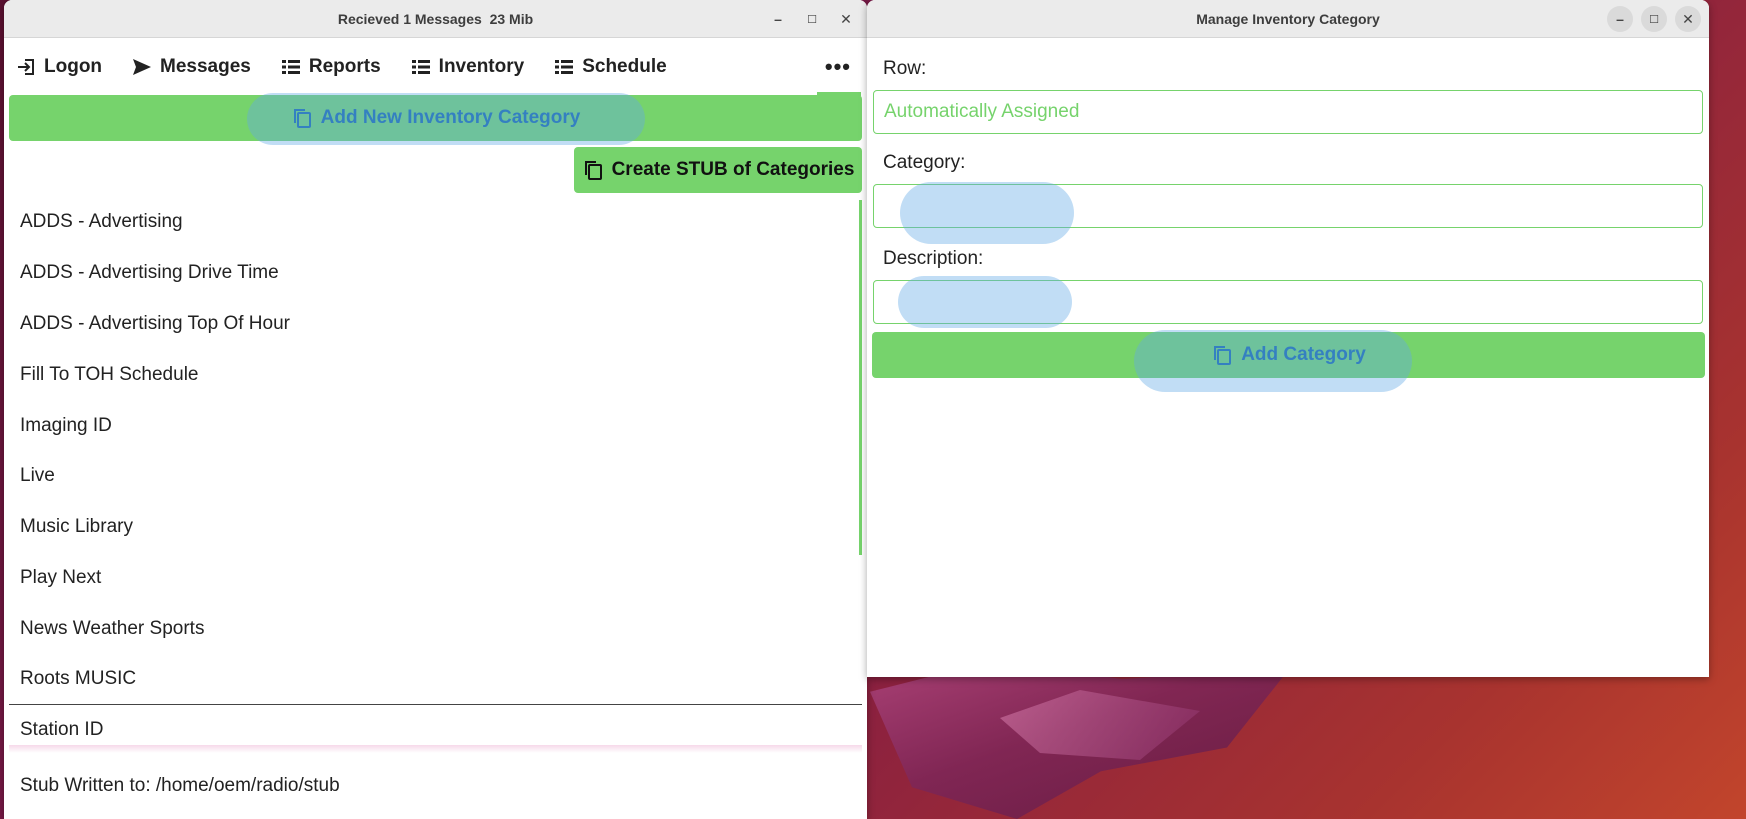 This screenshot has height=819, width=1746. I want to click on more-menu-button: •••, so click(838, 67).